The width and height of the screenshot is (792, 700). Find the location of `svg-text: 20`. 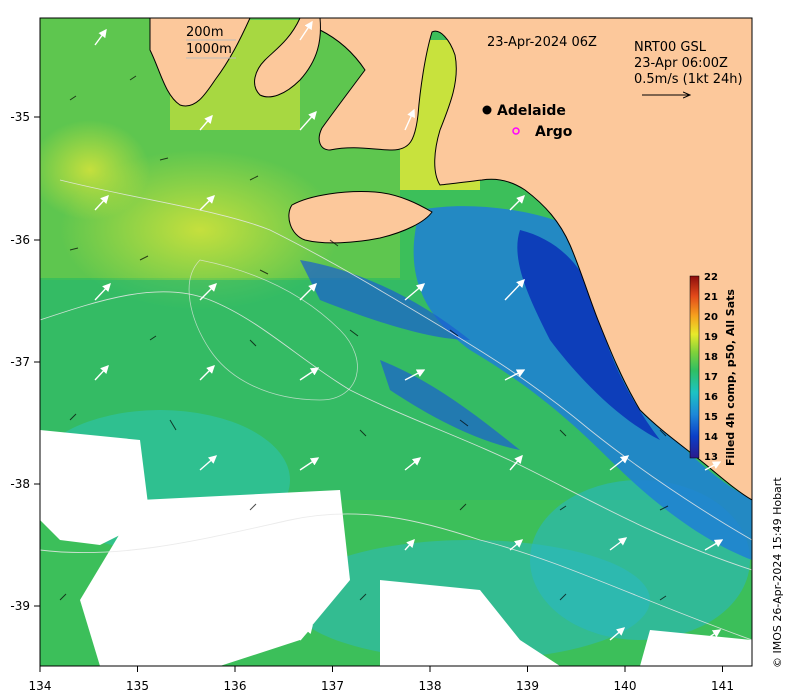

svg-text: 20 is located at coordinates (711, 317).